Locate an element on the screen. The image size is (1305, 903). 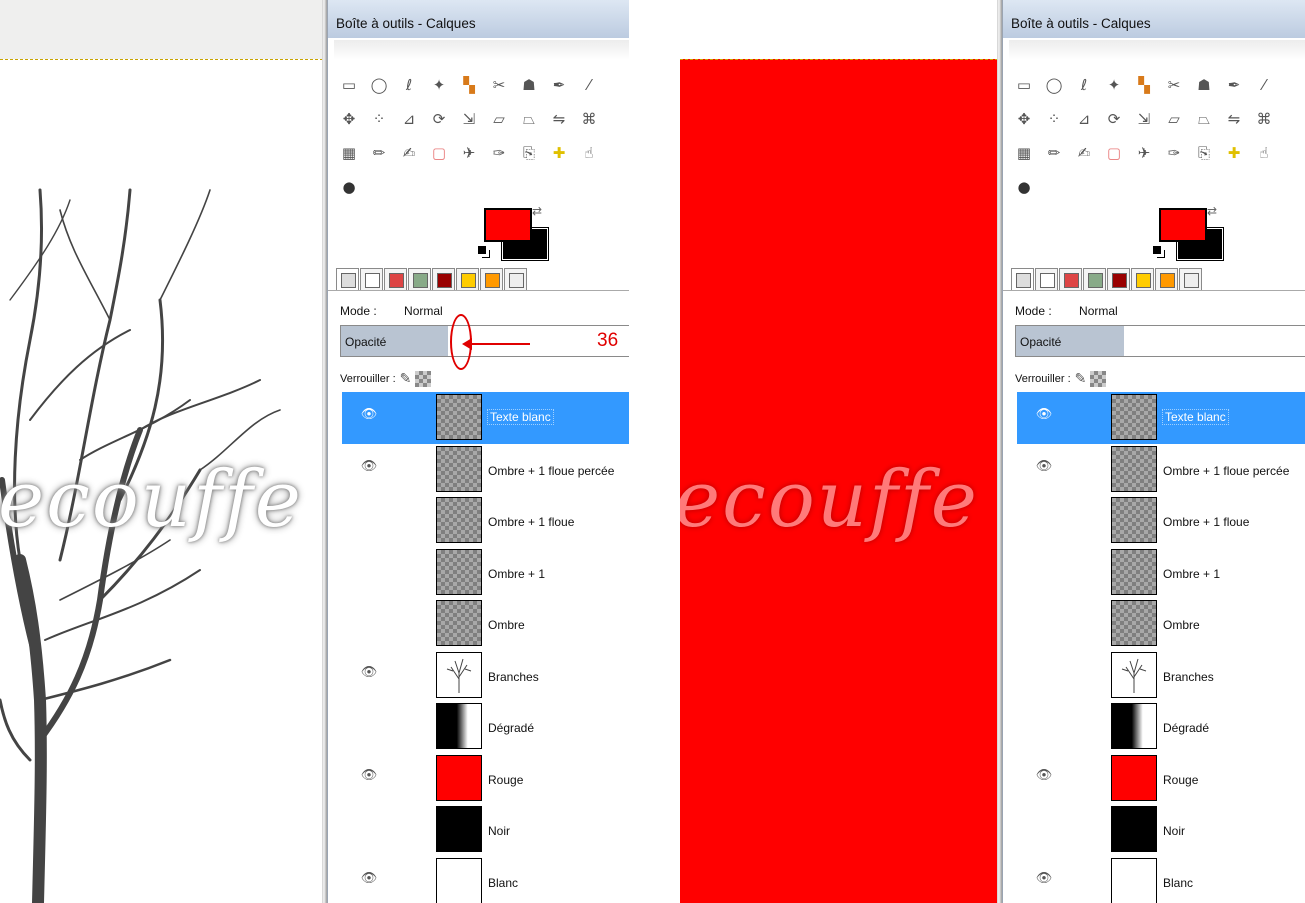
ink-icon: ✑ is located at coordinates (499, 153).